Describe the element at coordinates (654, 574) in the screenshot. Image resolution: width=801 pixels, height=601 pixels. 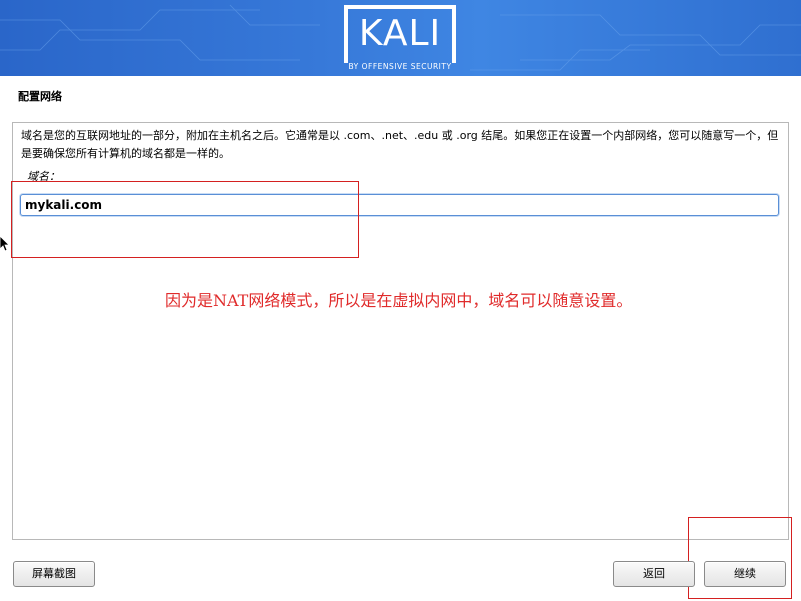
I see `back-button: 返回` at that location.